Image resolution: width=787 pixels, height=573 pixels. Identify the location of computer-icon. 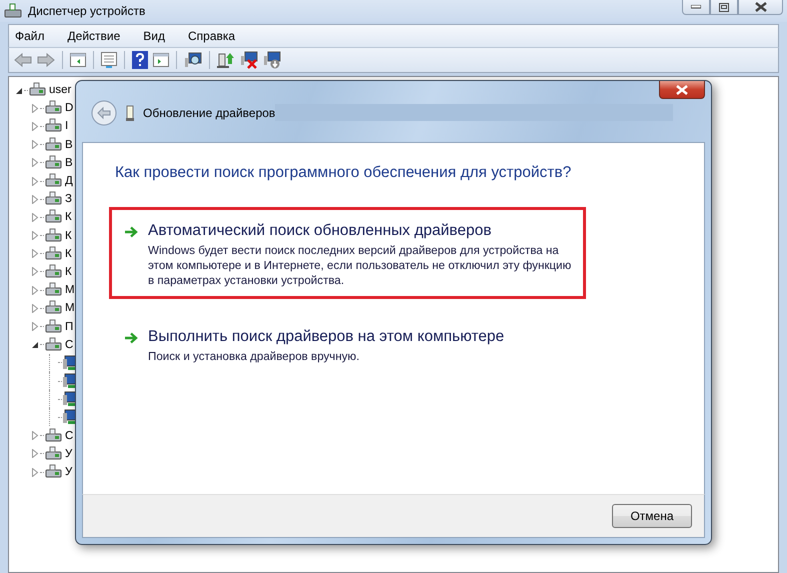
(13, 11).